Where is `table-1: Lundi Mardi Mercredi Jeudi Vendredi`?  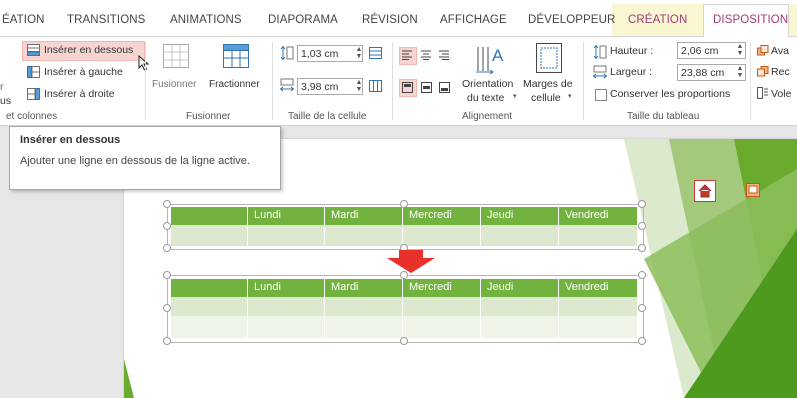 table-1: Lundi Mardi Mercredi Jeudi Vendredi is located at coordinates (404, 226).